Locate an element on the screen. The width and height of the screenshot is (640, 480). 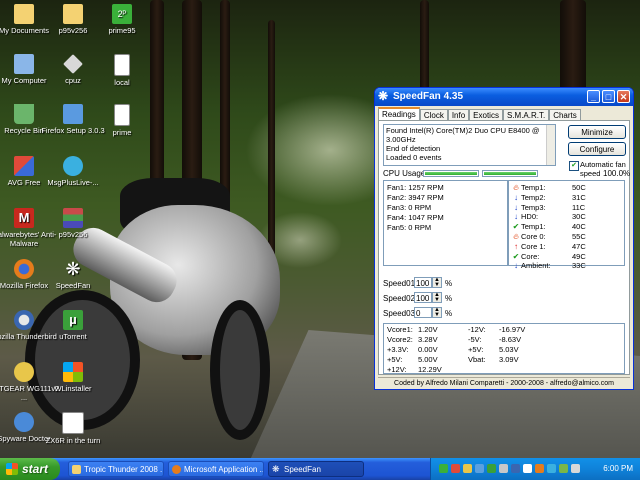
temp-value: 11C is located at coordinates (579, 207).